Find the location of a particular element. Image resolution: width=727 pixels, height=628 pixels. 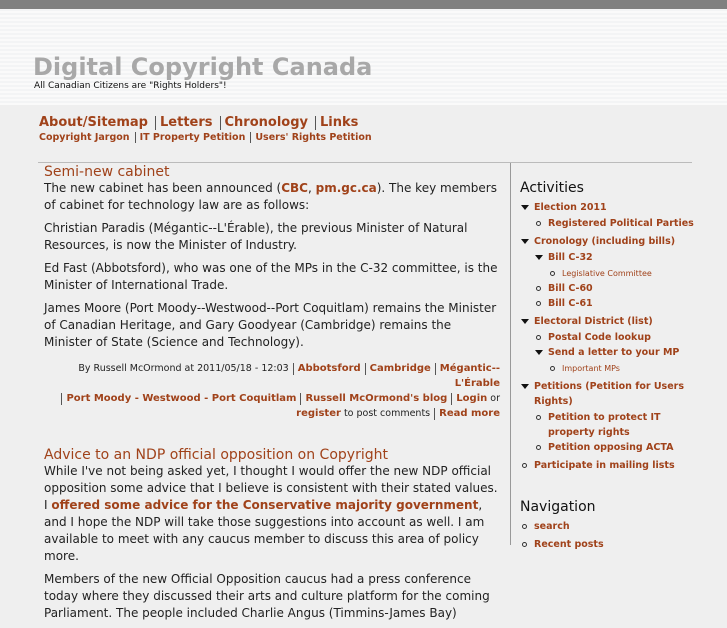

nav-users-rights-petition: Users' Rights Petition is located at coordinates (313, 137).